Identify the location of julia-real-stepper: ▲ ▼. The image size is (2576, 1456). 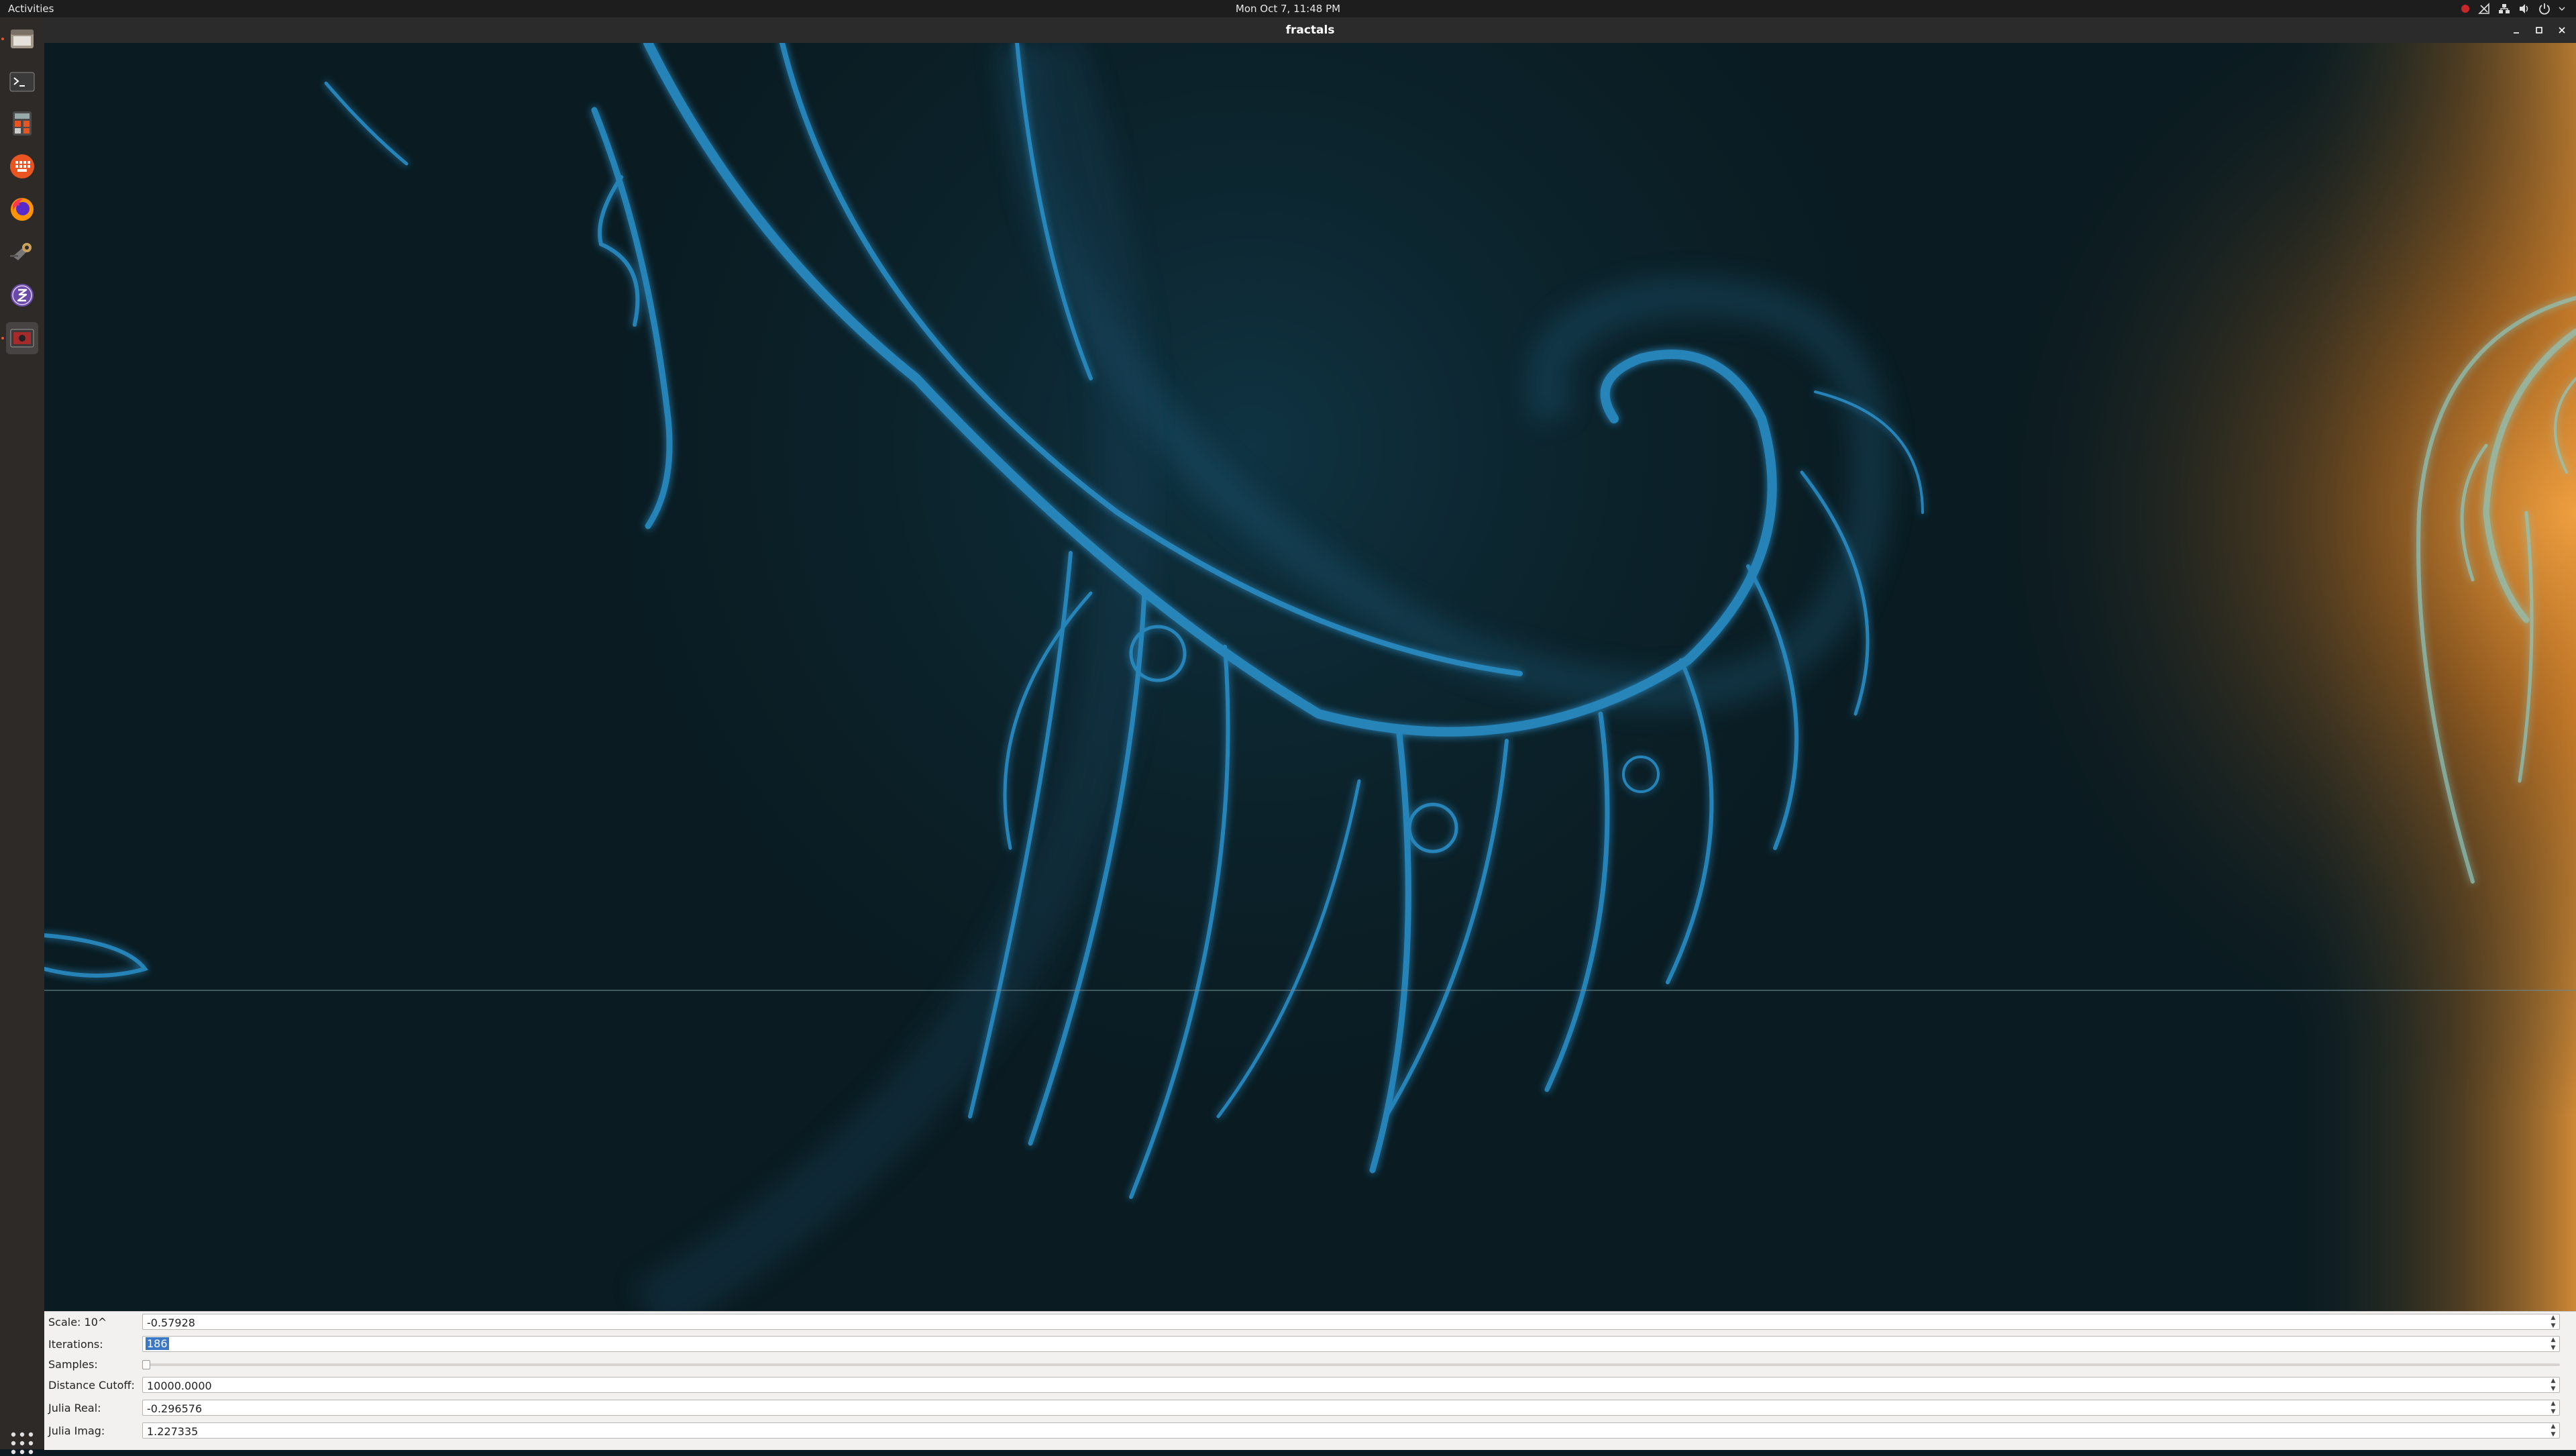
(2553, 1408).